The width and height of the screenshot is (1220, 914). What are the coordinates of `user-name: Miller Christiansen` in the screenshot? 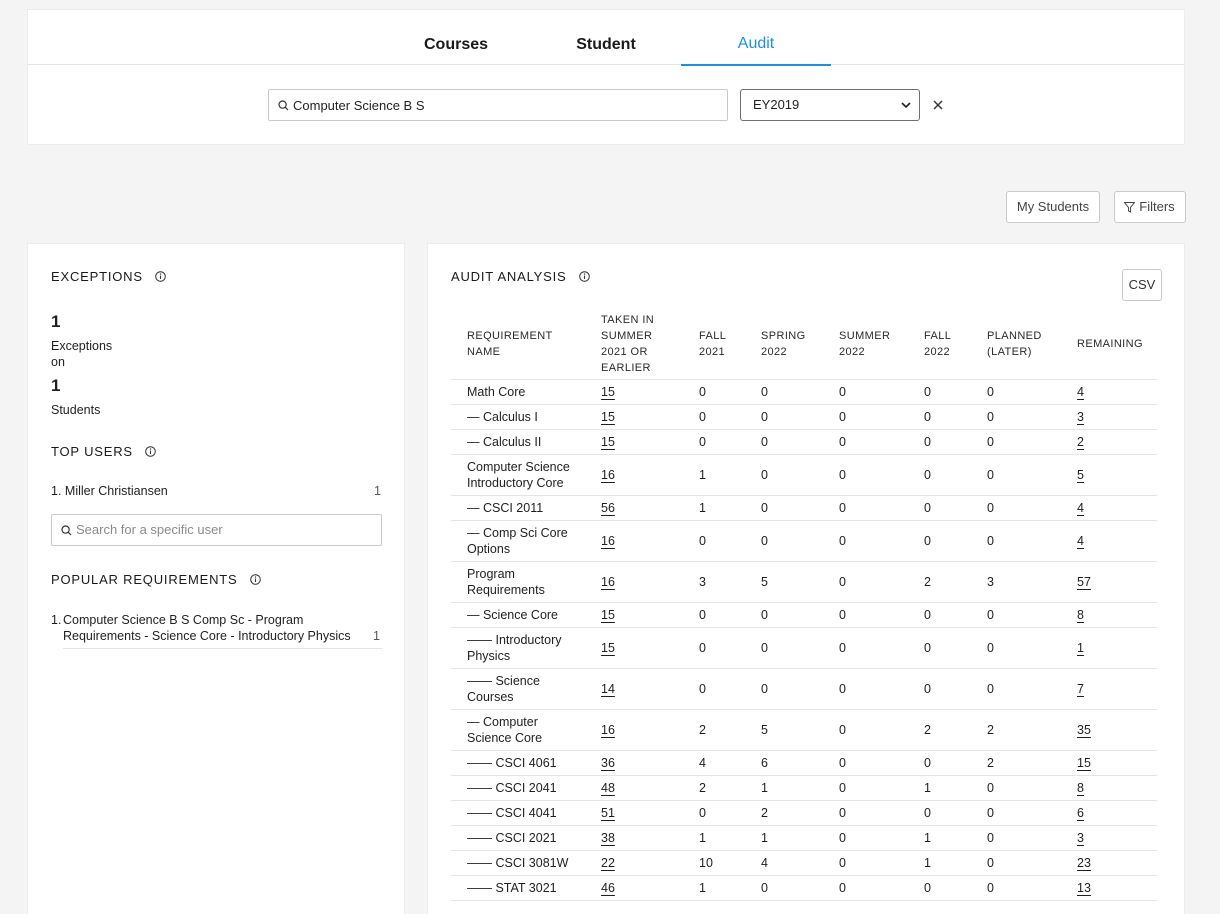 It's located at (116, 491).